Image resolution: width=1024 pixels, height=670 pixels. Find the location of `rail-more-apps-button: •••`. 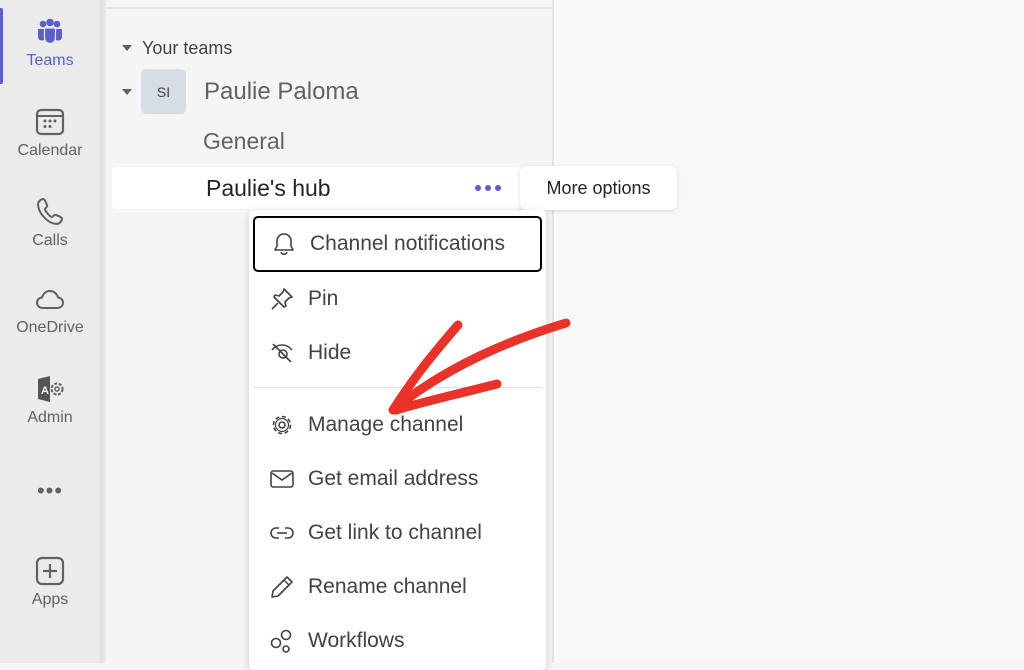

rail-more-apps-button: ••• is located at coordinates (50, 491).